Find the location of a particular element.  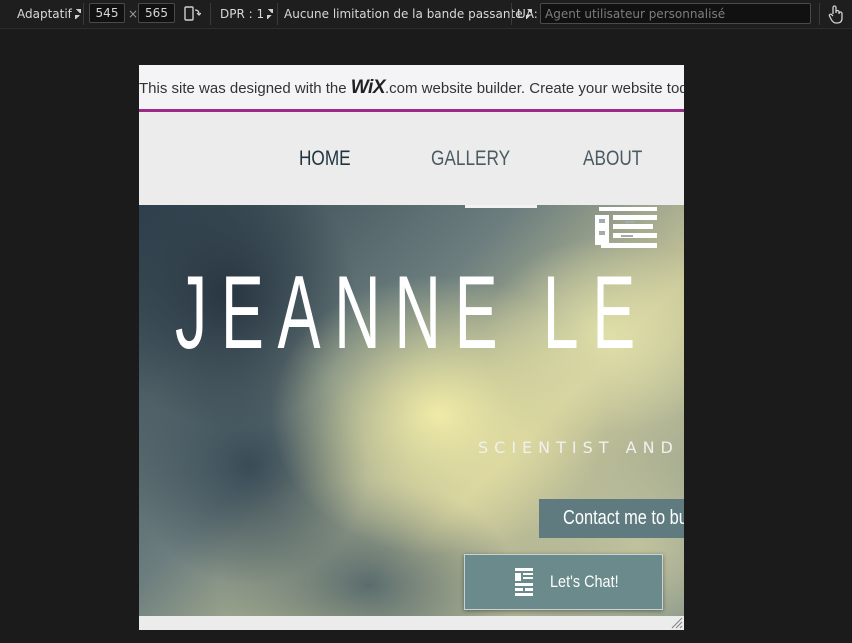

nav-gallery: GALLERY is located at coordinates (470, 159).